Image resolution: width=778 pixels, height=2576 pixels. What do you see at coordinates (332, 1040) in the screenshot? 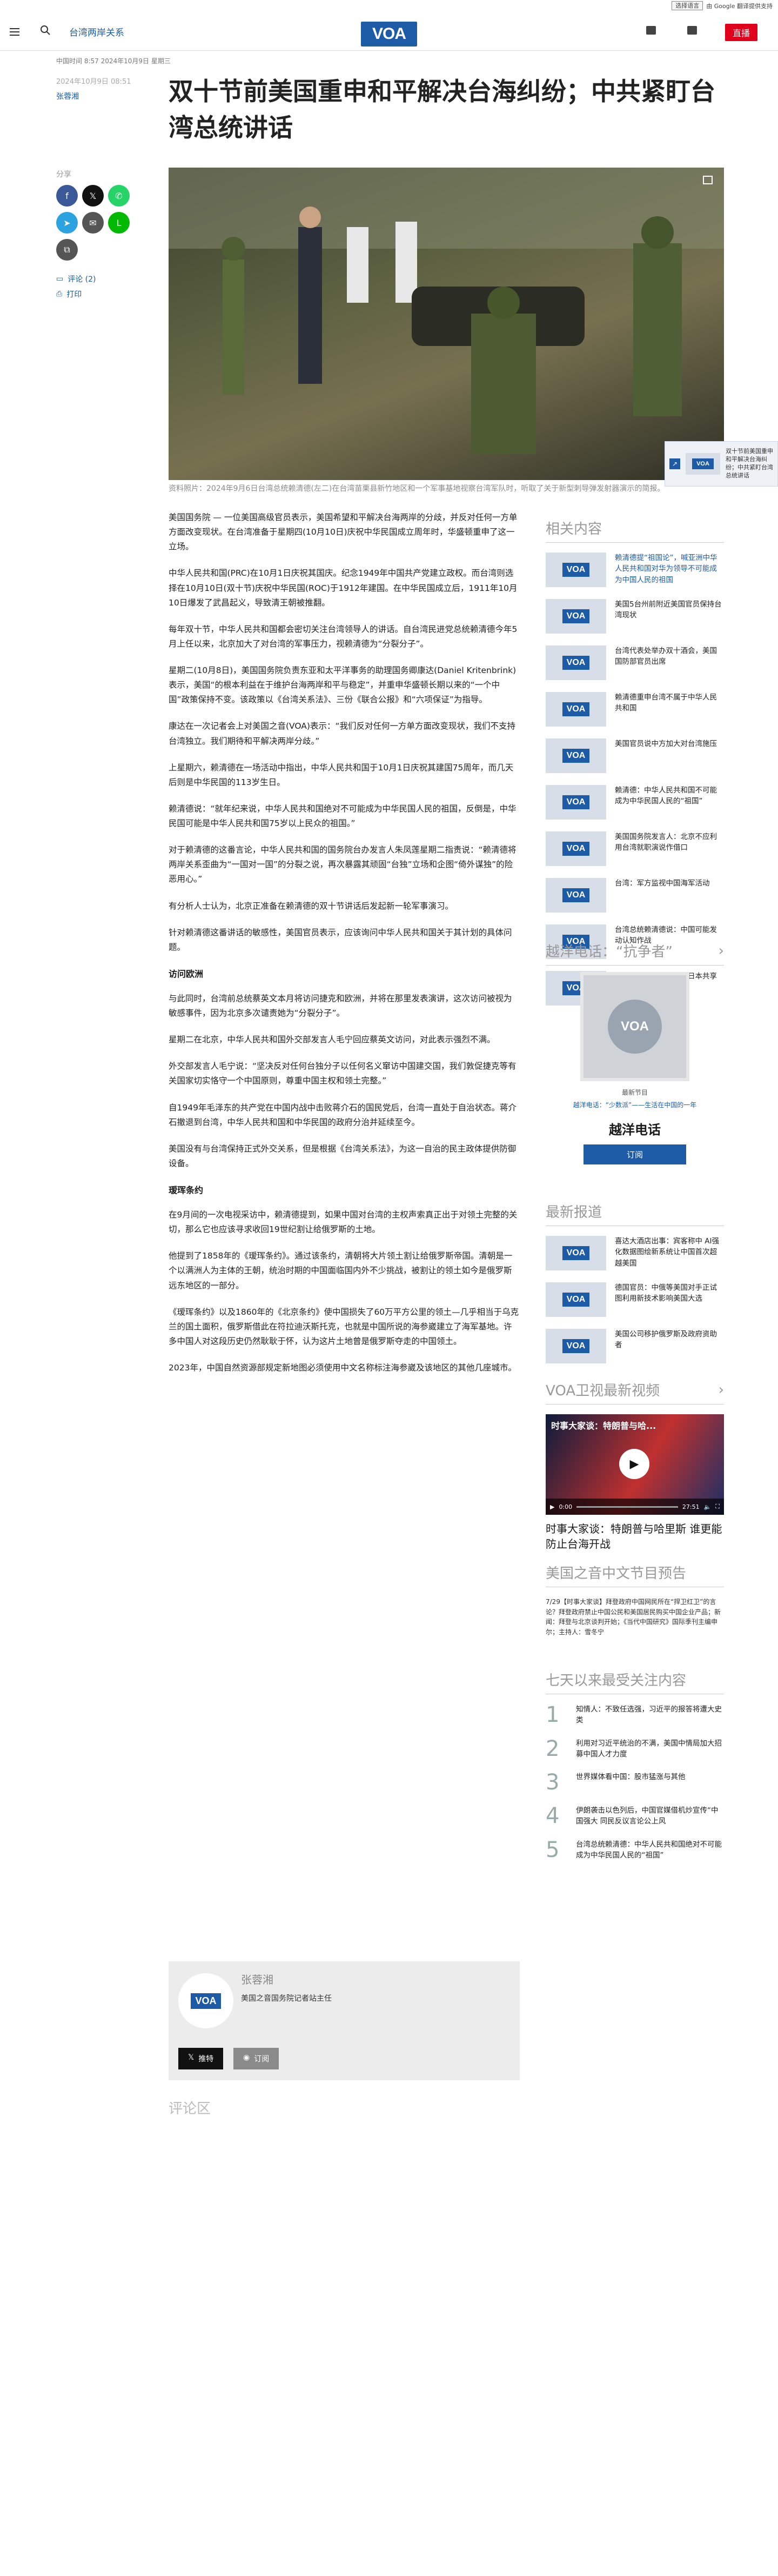
I see `paragraph: 星期二在北京，中华人民共和国外交部发言人毛宁回应蔡英文访问，对此表示强烈不满。` at bounding box center [332, 1040].